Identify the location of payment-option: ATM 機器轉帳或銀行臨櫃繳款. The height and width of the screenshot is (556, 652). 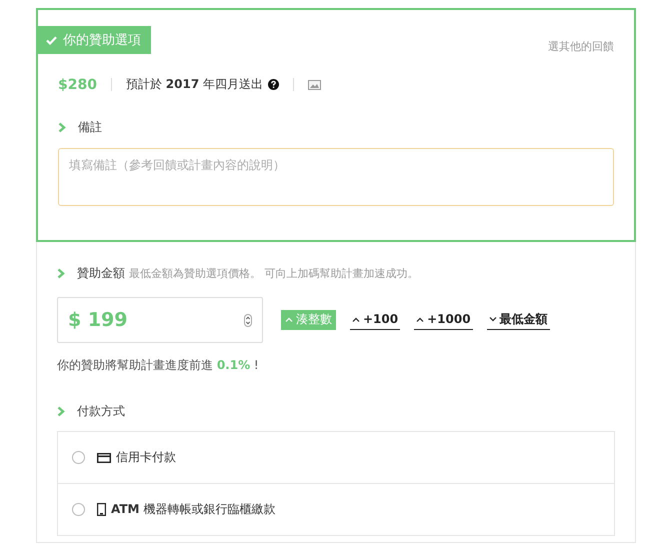
(193, 509).